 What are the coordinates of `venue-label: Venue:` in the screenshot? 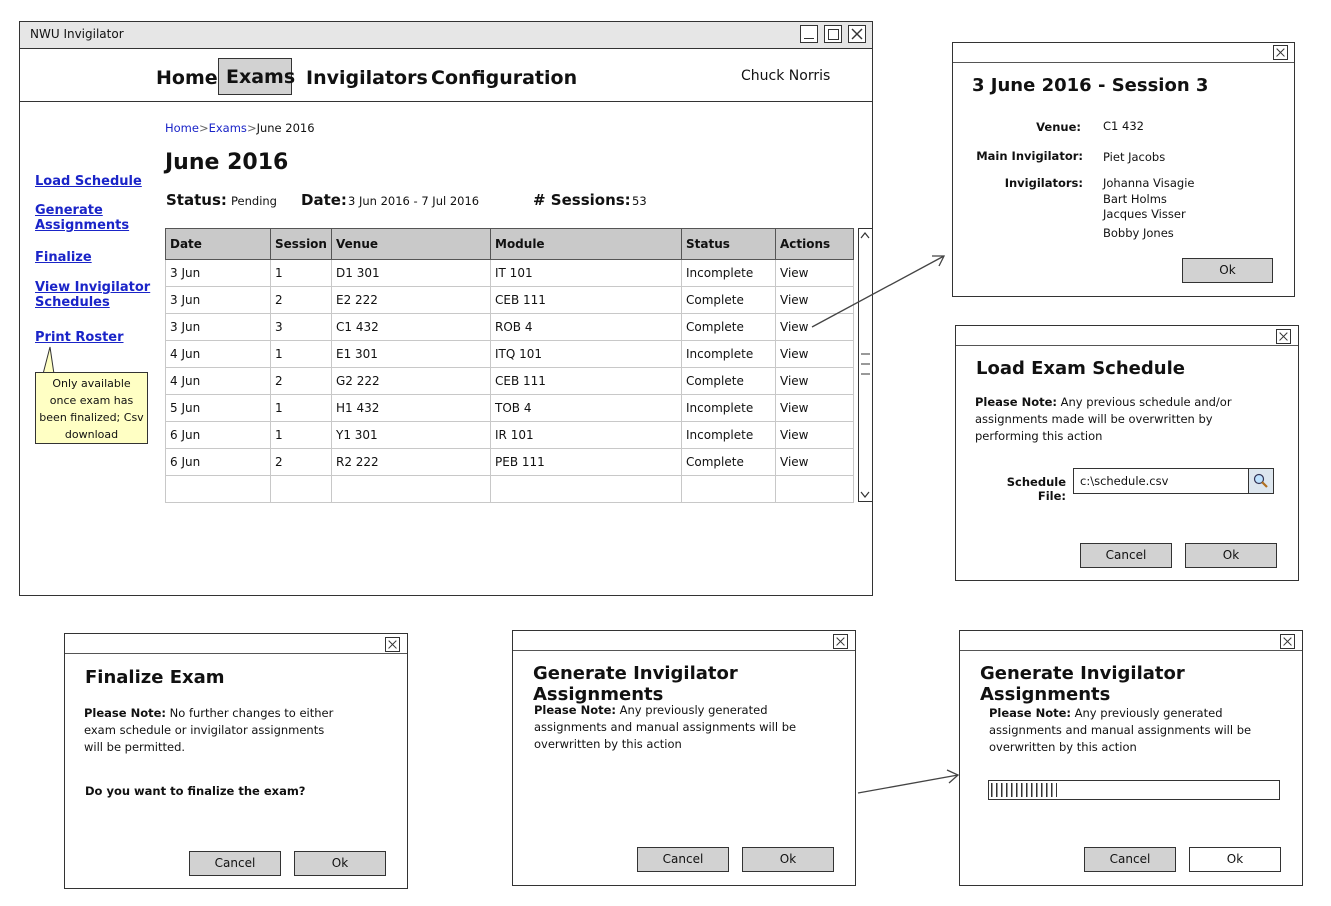 It's located at (1058, 127).